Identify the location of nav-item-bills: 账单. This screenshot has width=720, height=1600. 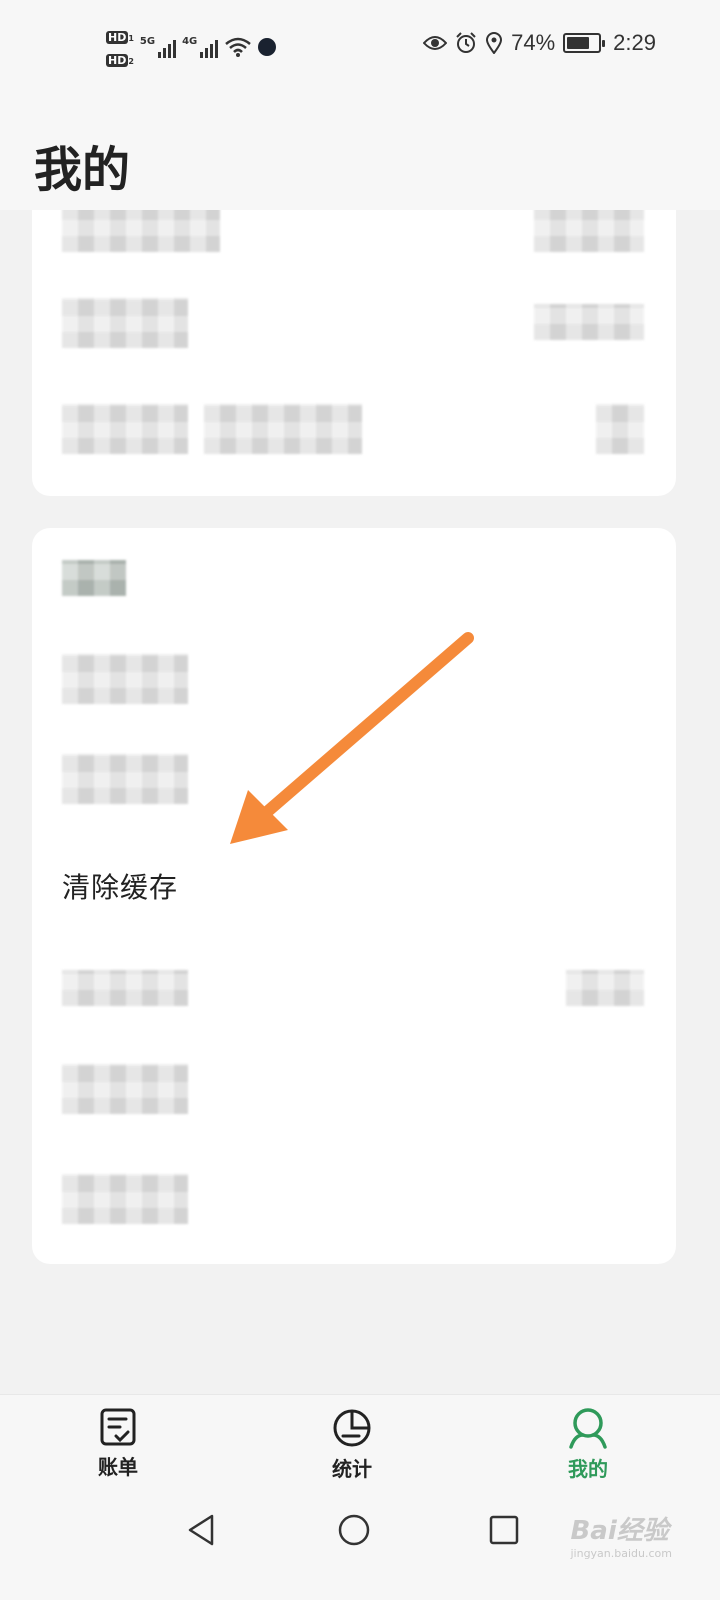
(118, 1443).